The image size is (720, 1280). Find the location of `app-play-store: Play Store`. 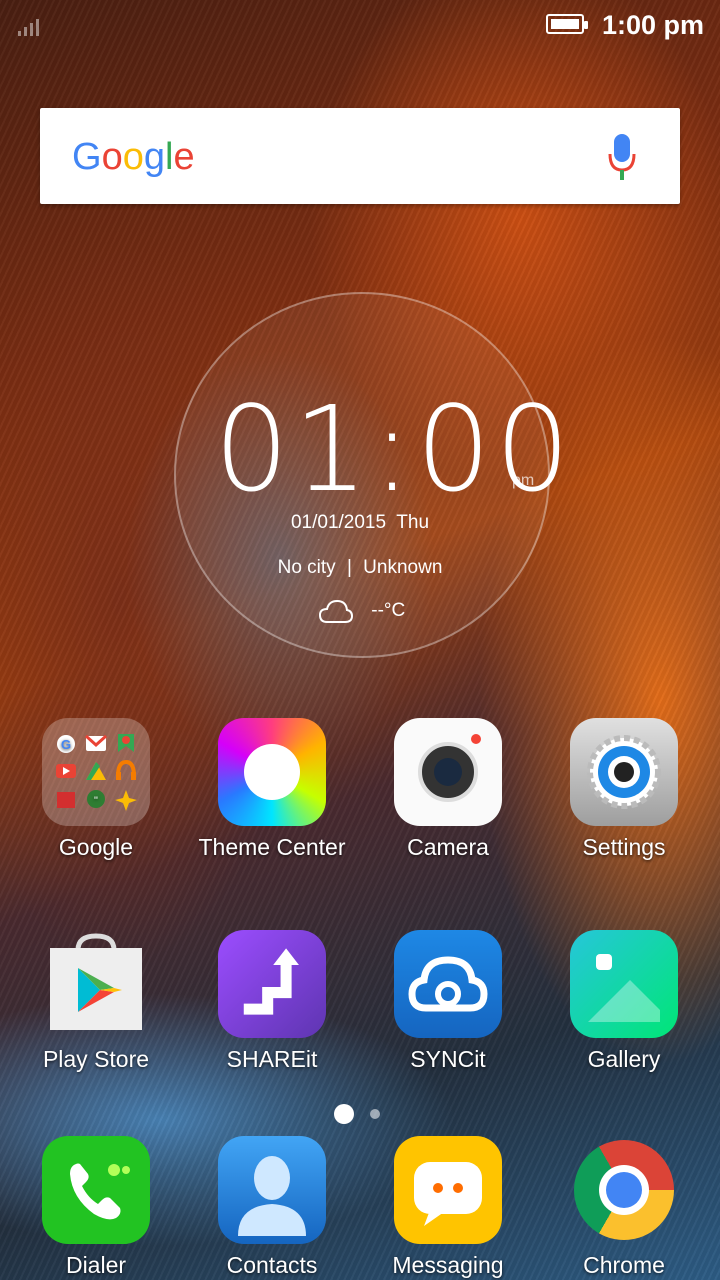

app-play-store: Play Store is located at coordinates (96, 1001).